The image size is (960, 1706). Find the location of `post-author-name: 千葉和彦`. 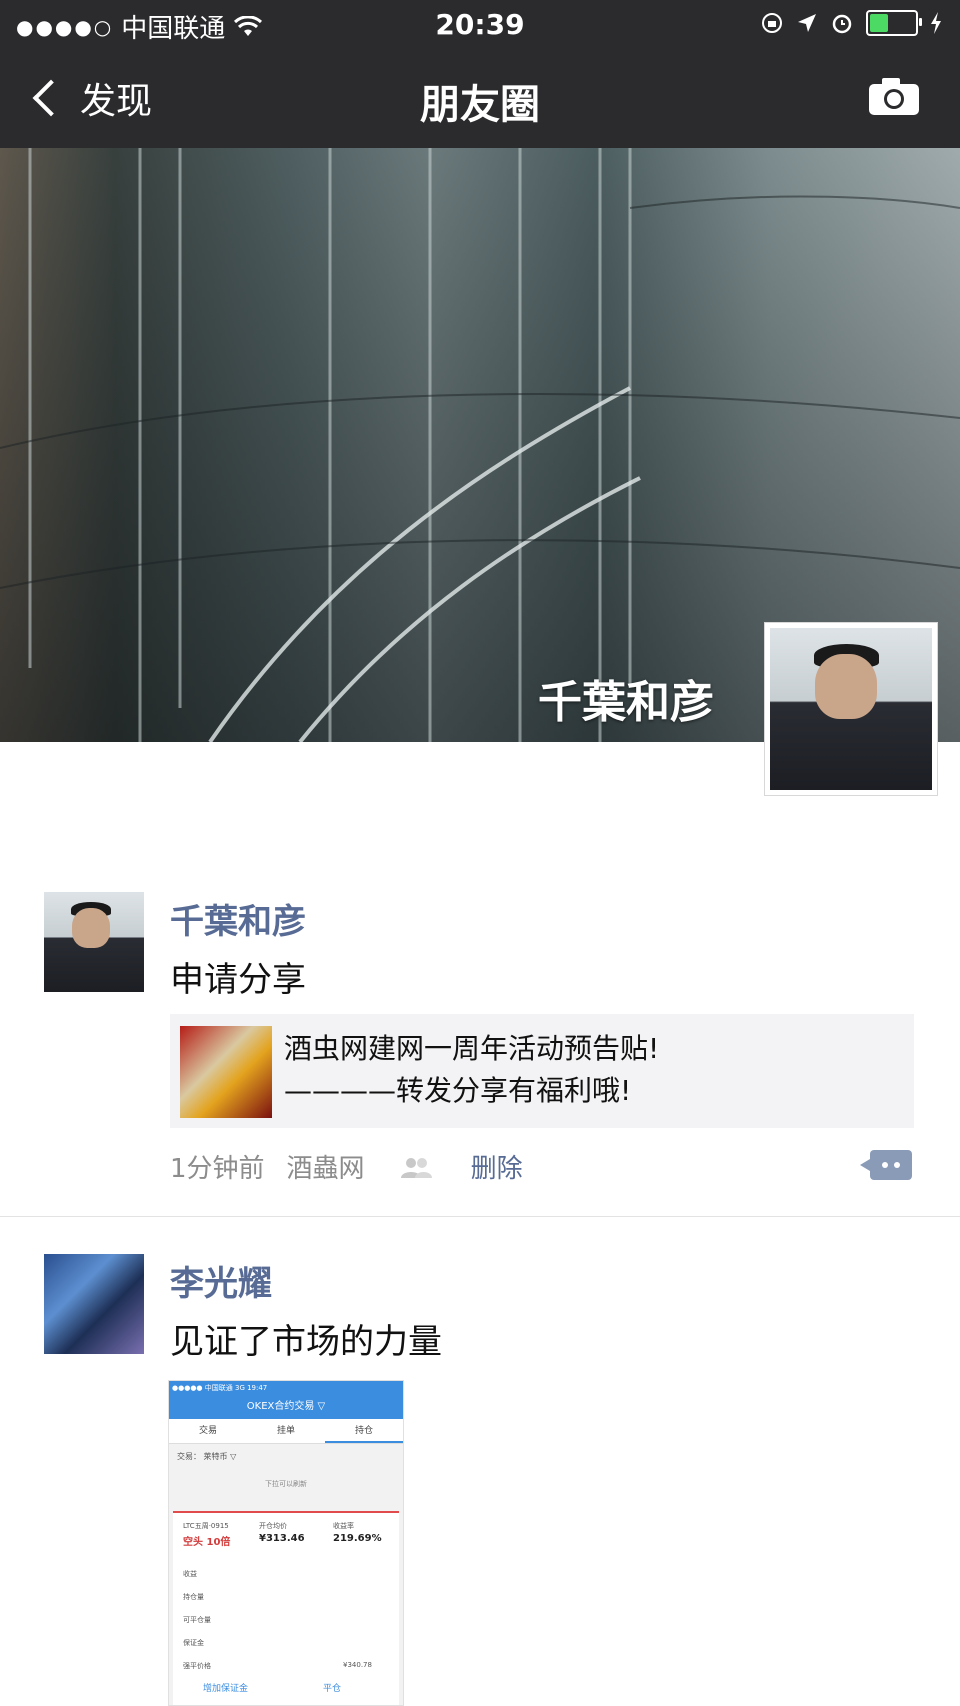

post-author-name: 千葉和彦 is located at coordinates (238, 918).